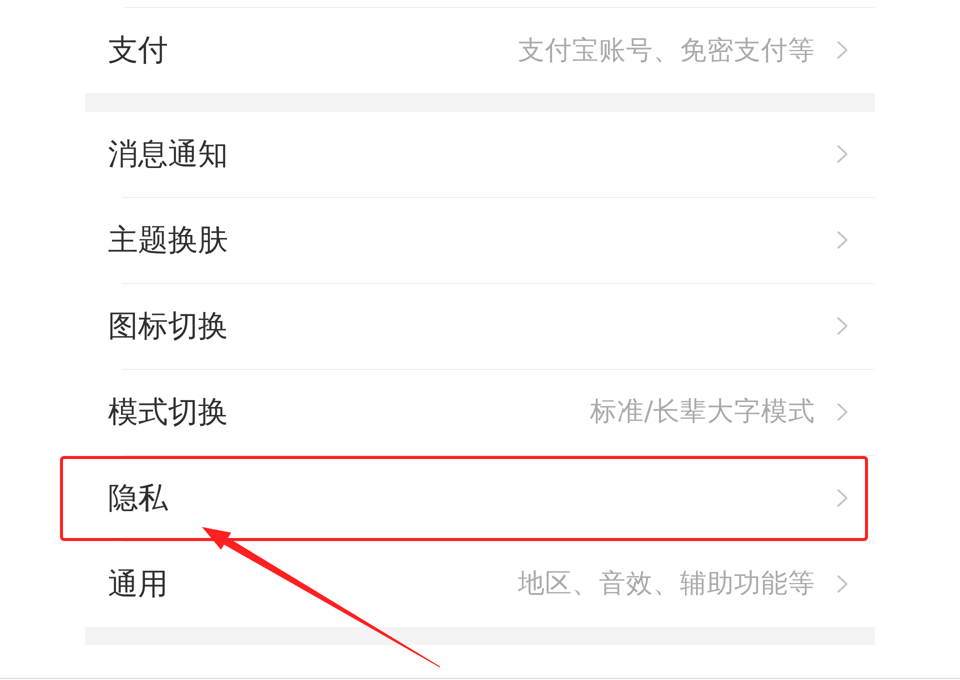 This screenshot has height=680, width=960. Describe the element at coordinates (464, 498) in the screenshot. I see `settings-row: 隐私` at that location.